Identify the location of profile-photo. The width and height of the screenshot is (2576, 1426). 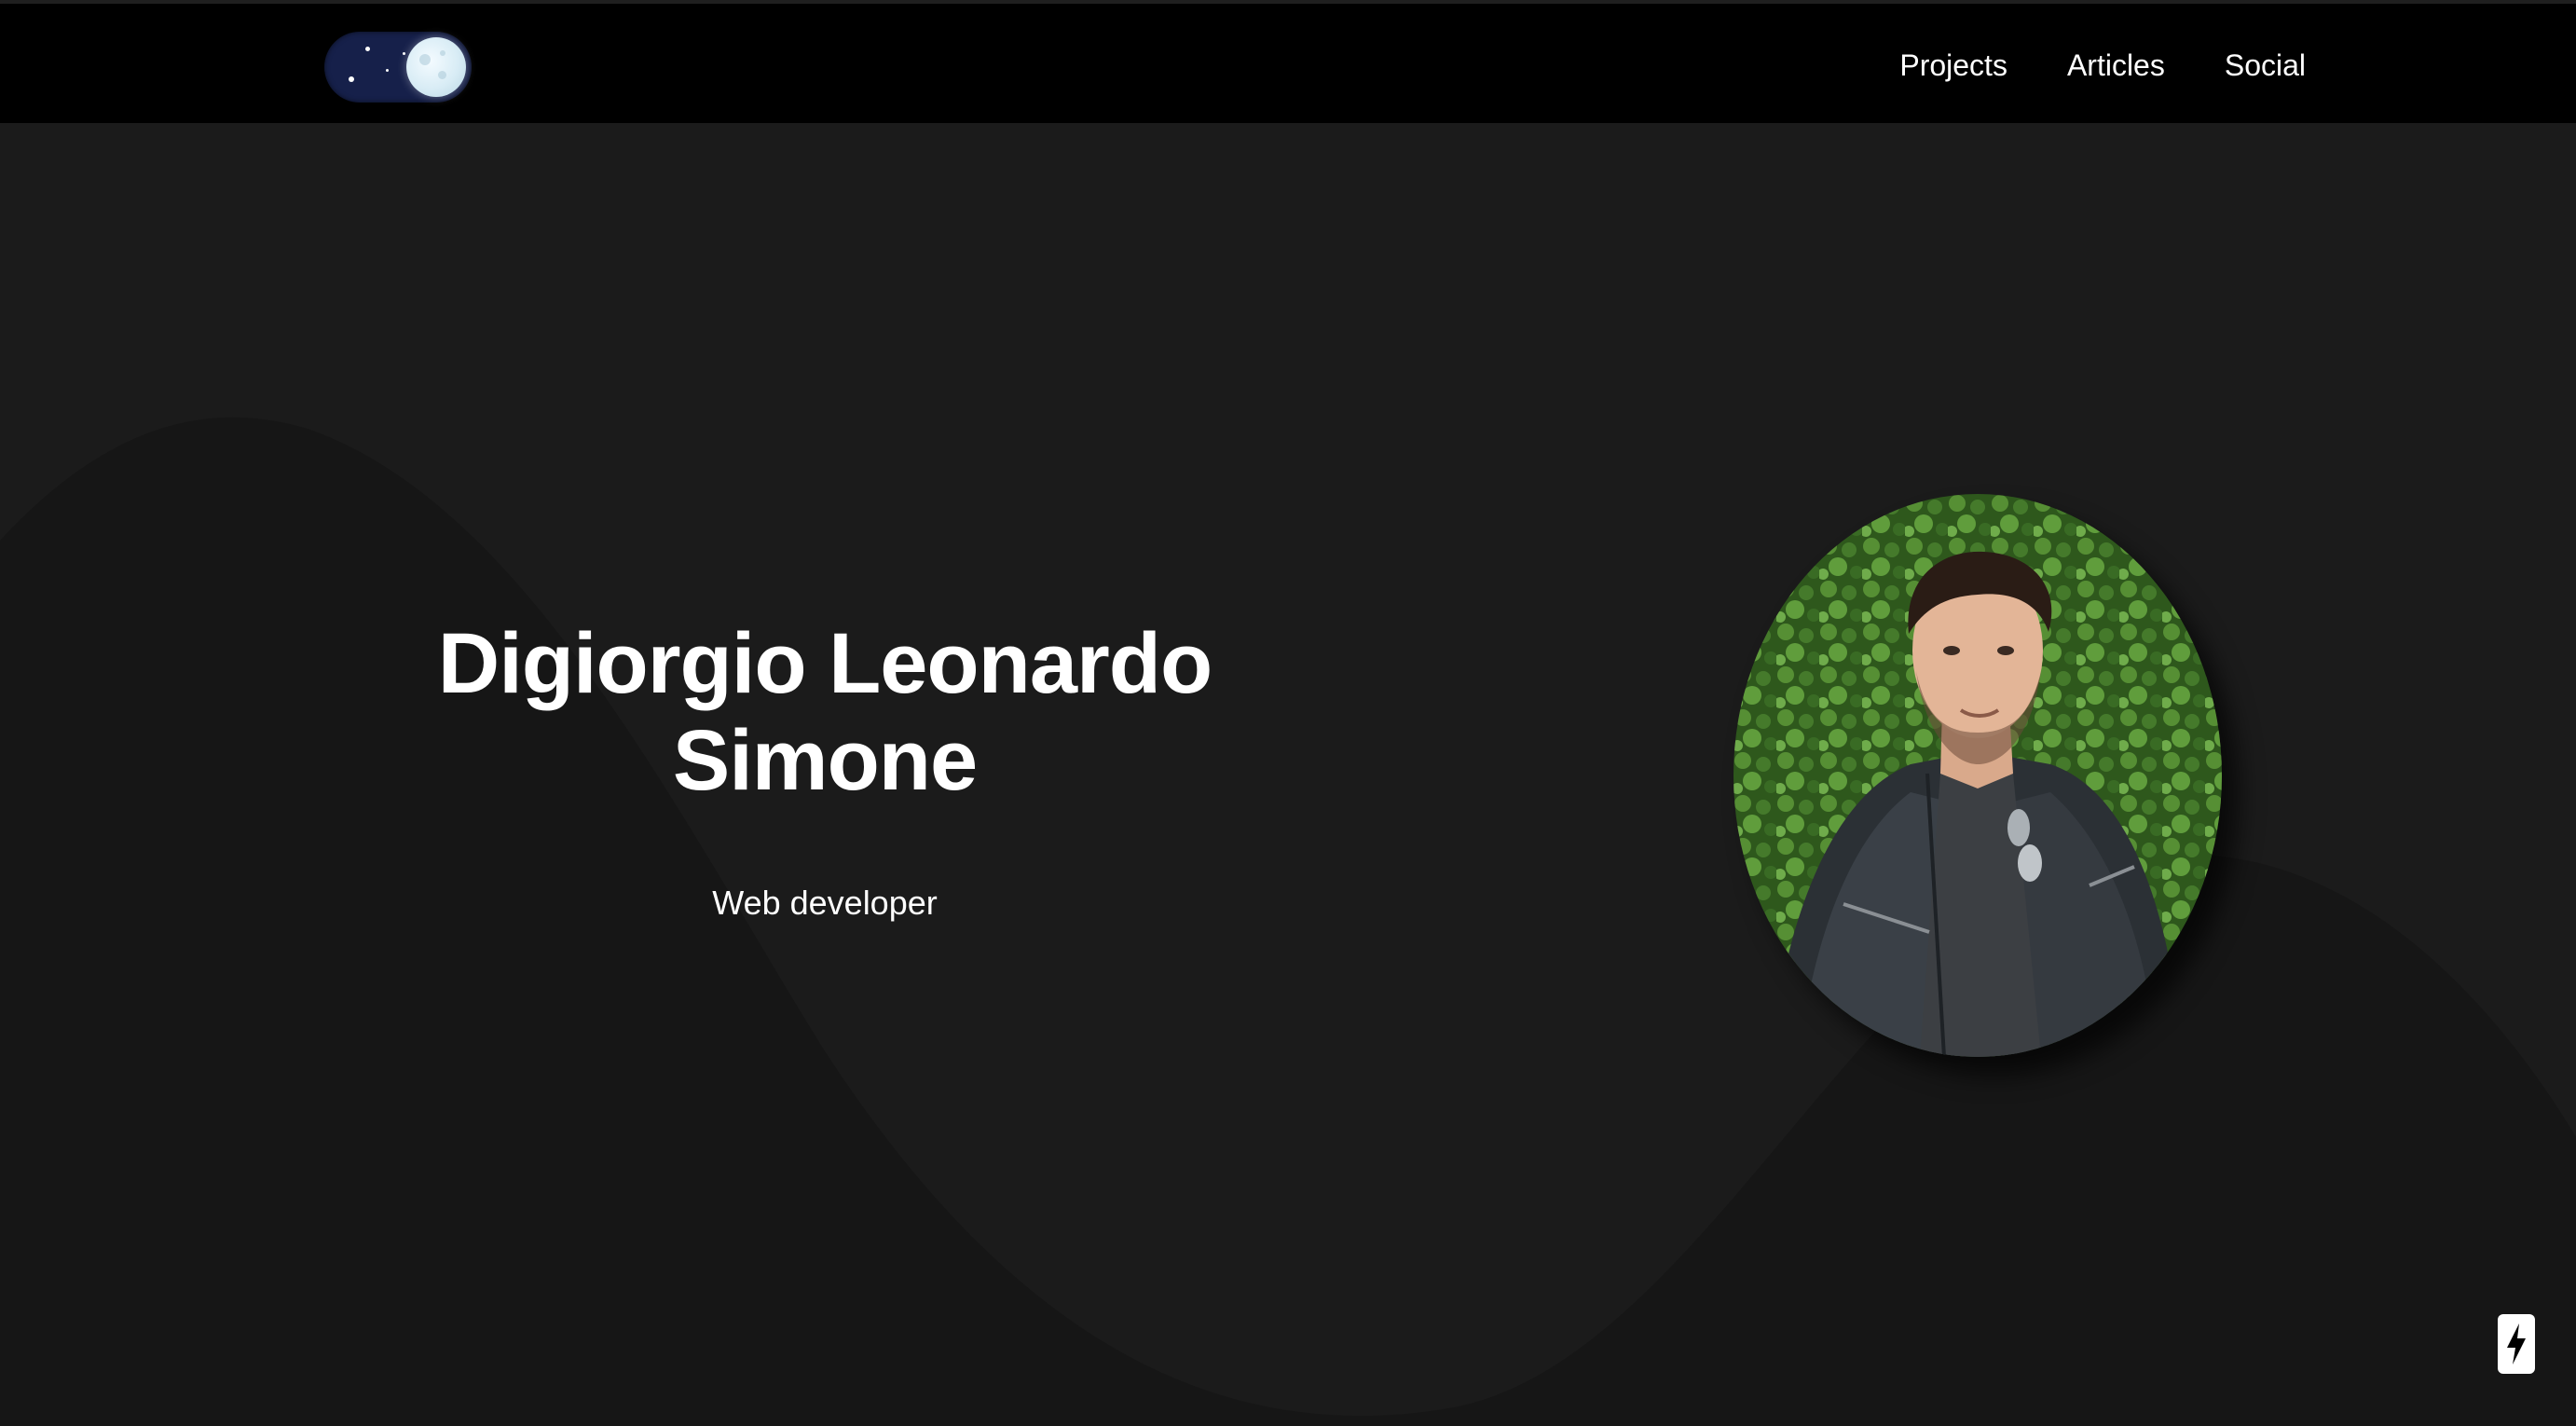
(1977, 776).